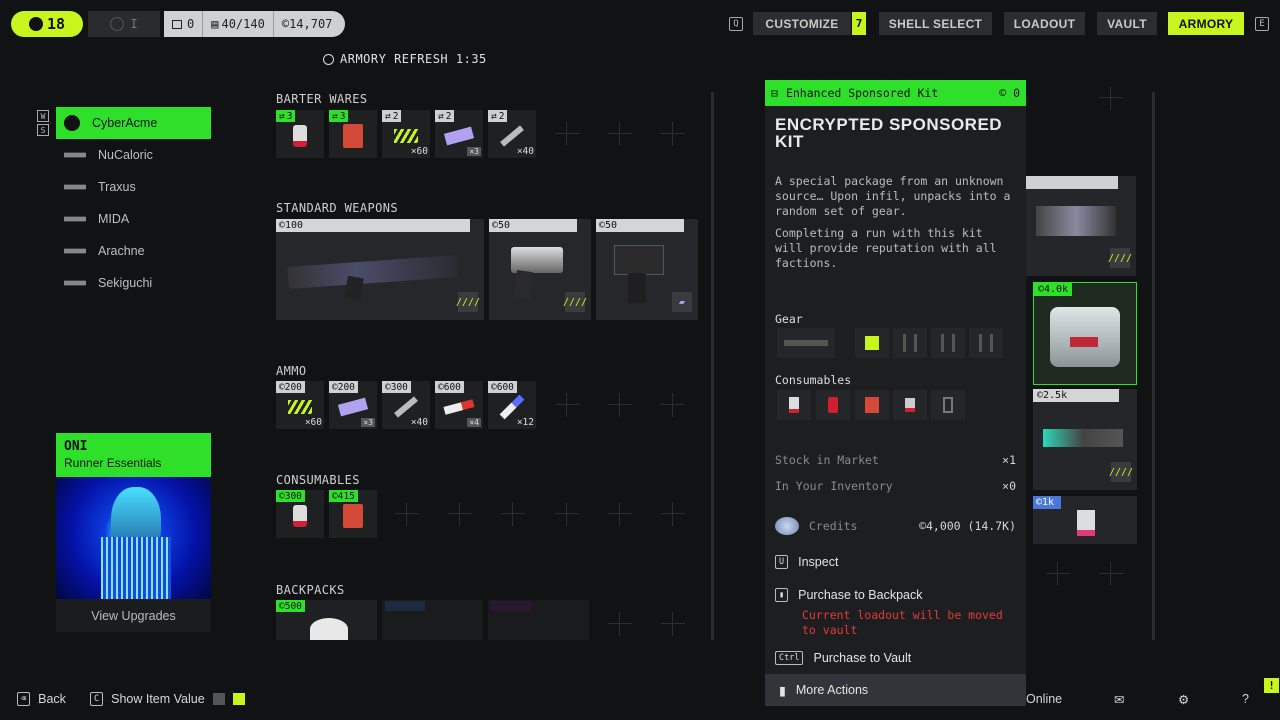 The width and height of the screenshot is (1280, 720). What do you see at coordinates (827, 460) in the screenshot?
I see `stock-label: Stock in Market` at bounding box center [827, 460].